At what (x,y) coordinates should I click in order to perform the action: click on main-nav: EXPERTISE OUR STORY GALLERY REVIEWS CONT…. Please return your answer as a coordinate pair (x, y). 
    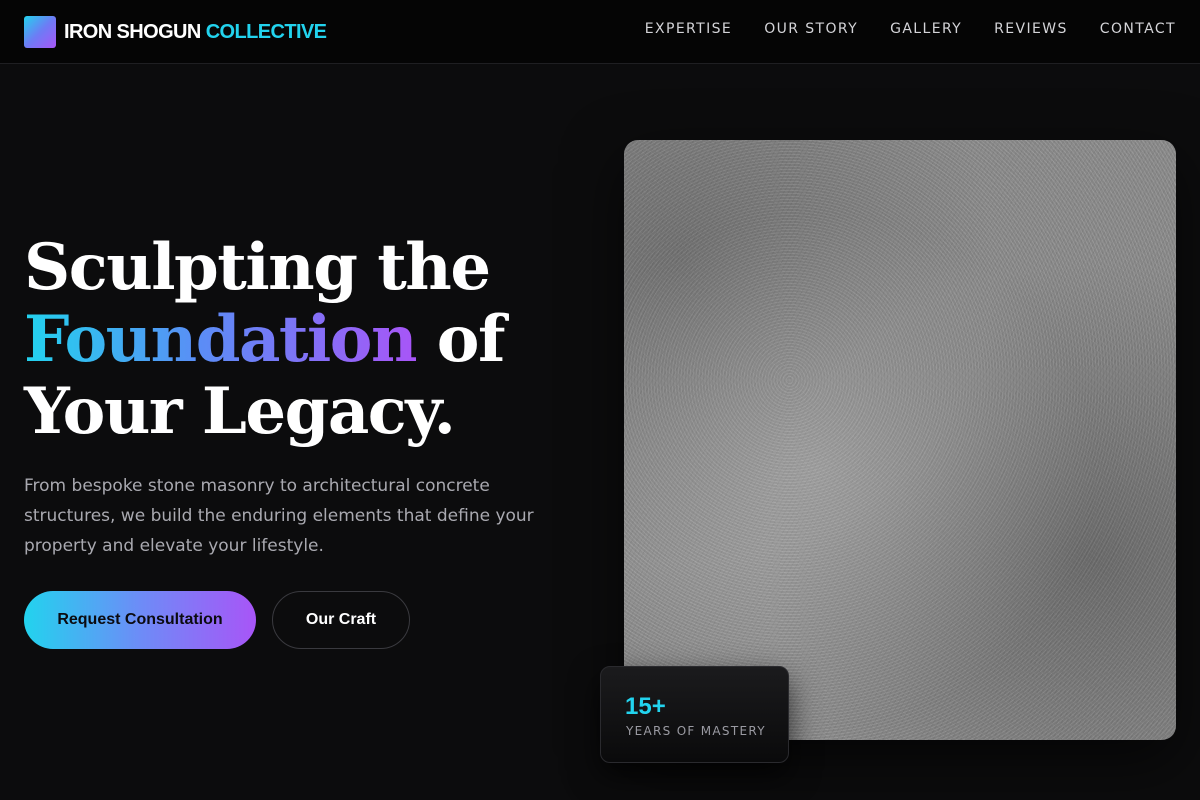
    Looking at the image, I should click on (910, 29).